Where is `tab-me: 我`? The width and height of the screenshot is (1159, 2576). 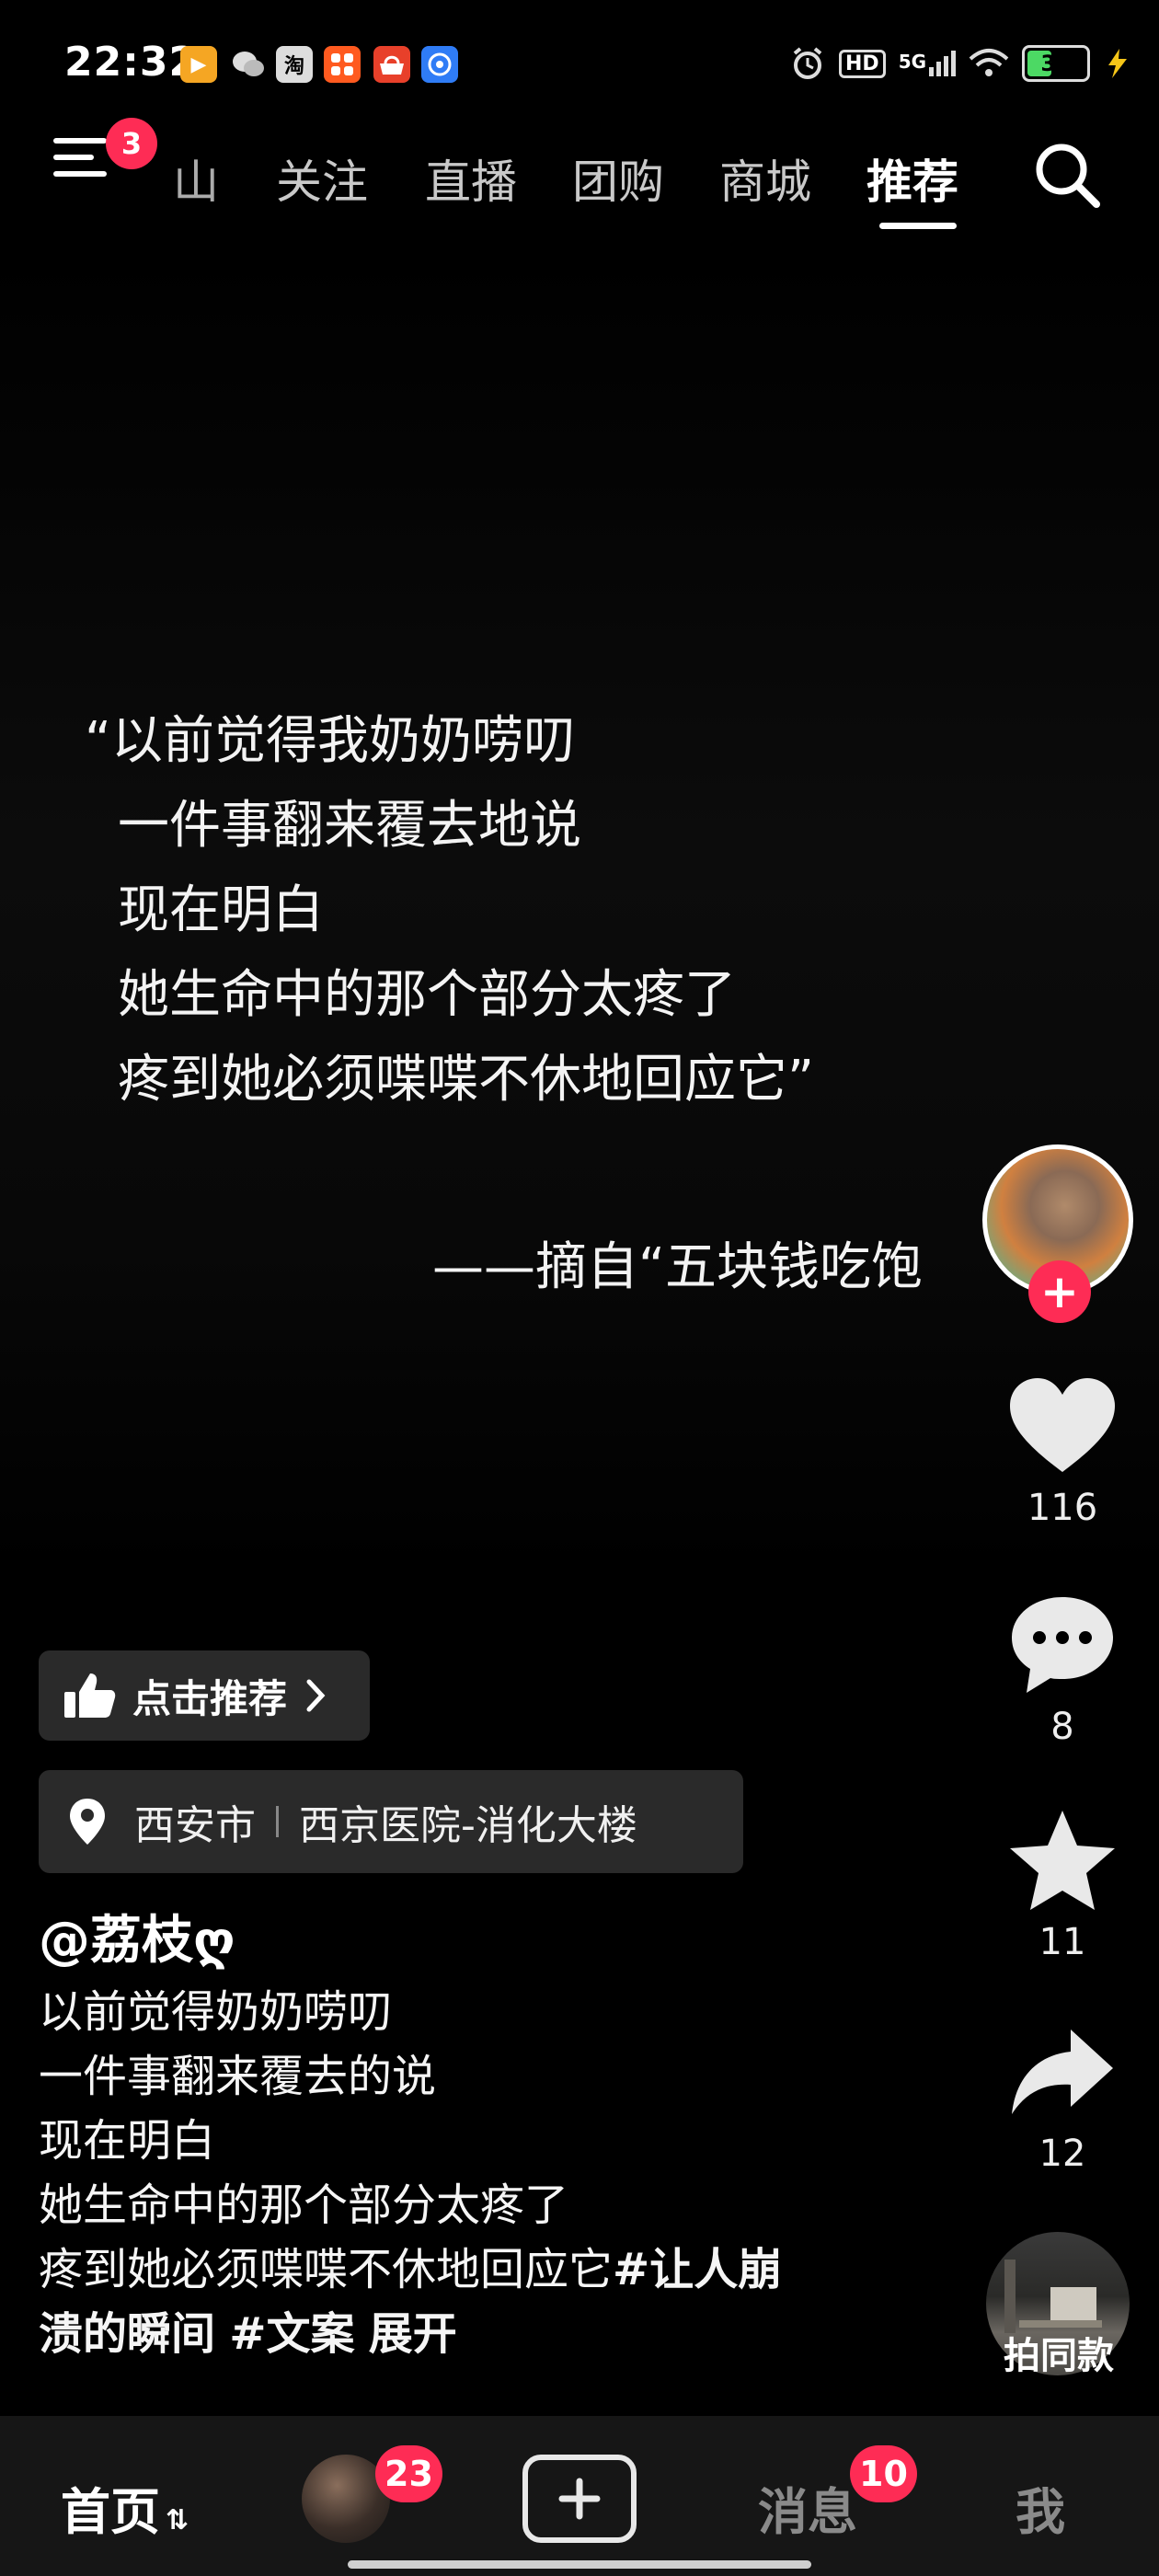 tab-me: 我 is located at coordinates (1040, 2507).